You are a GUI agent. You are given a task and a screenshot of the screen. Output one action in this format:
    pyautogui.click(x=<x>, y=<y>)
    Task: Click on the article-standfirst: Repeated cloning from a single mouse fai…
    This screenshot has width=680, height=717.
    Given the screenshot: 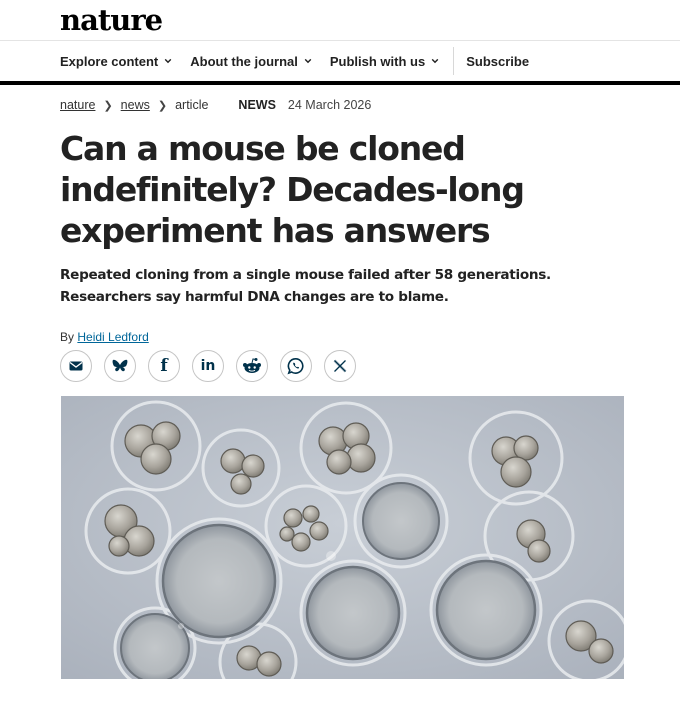 What is the action you would take?
    pyautogui.click(x=305, y=286)
    